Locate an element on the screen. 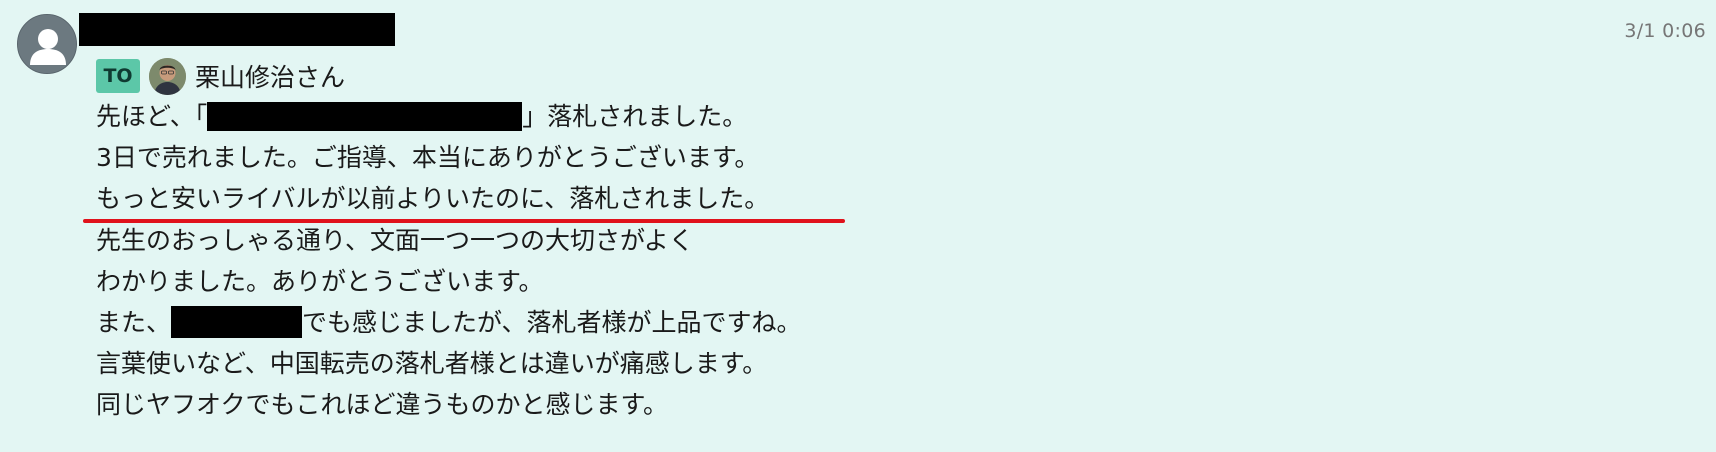 This screenshot has width=1716, height=452. sender-avatar-icon is located at coordinates (47, 44).